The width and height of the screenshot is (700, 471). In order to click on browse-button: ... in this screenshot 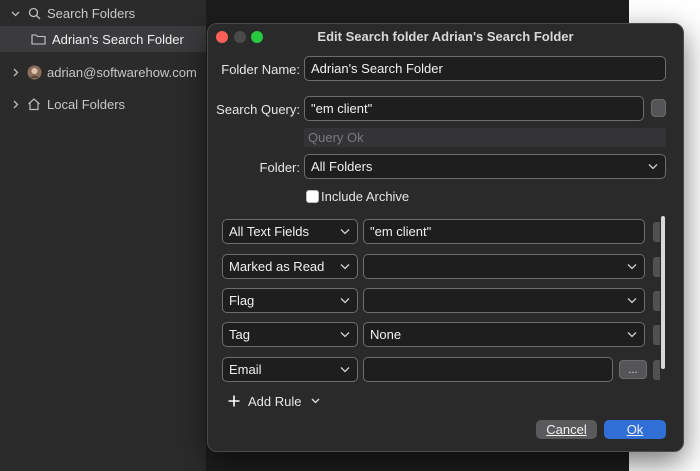, I will do `click(633, 369)`.